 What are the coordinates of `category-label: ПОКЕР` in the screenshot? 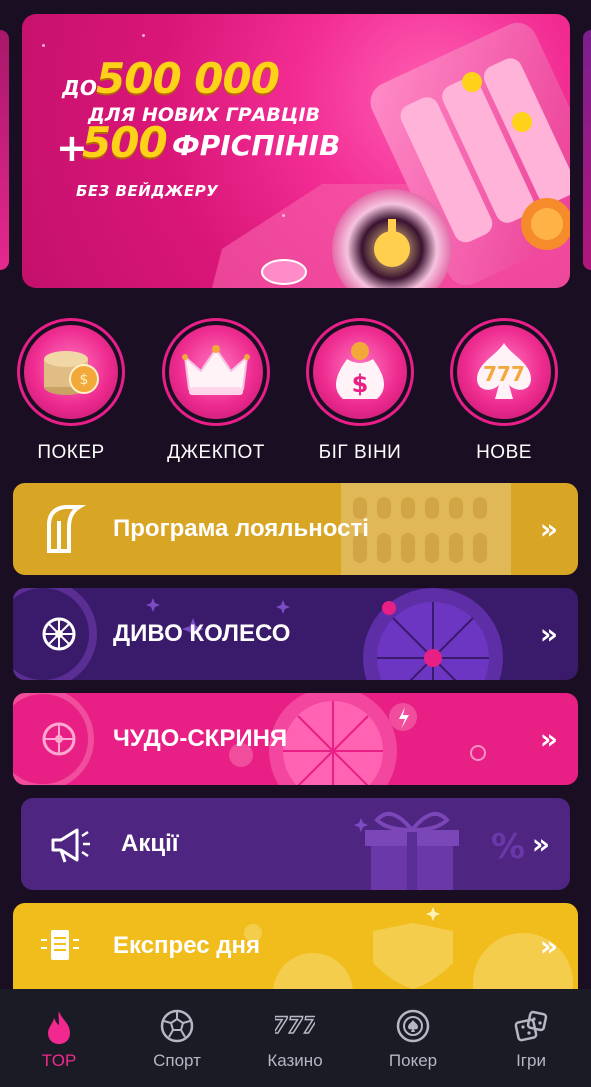 It's located at (71, 452).